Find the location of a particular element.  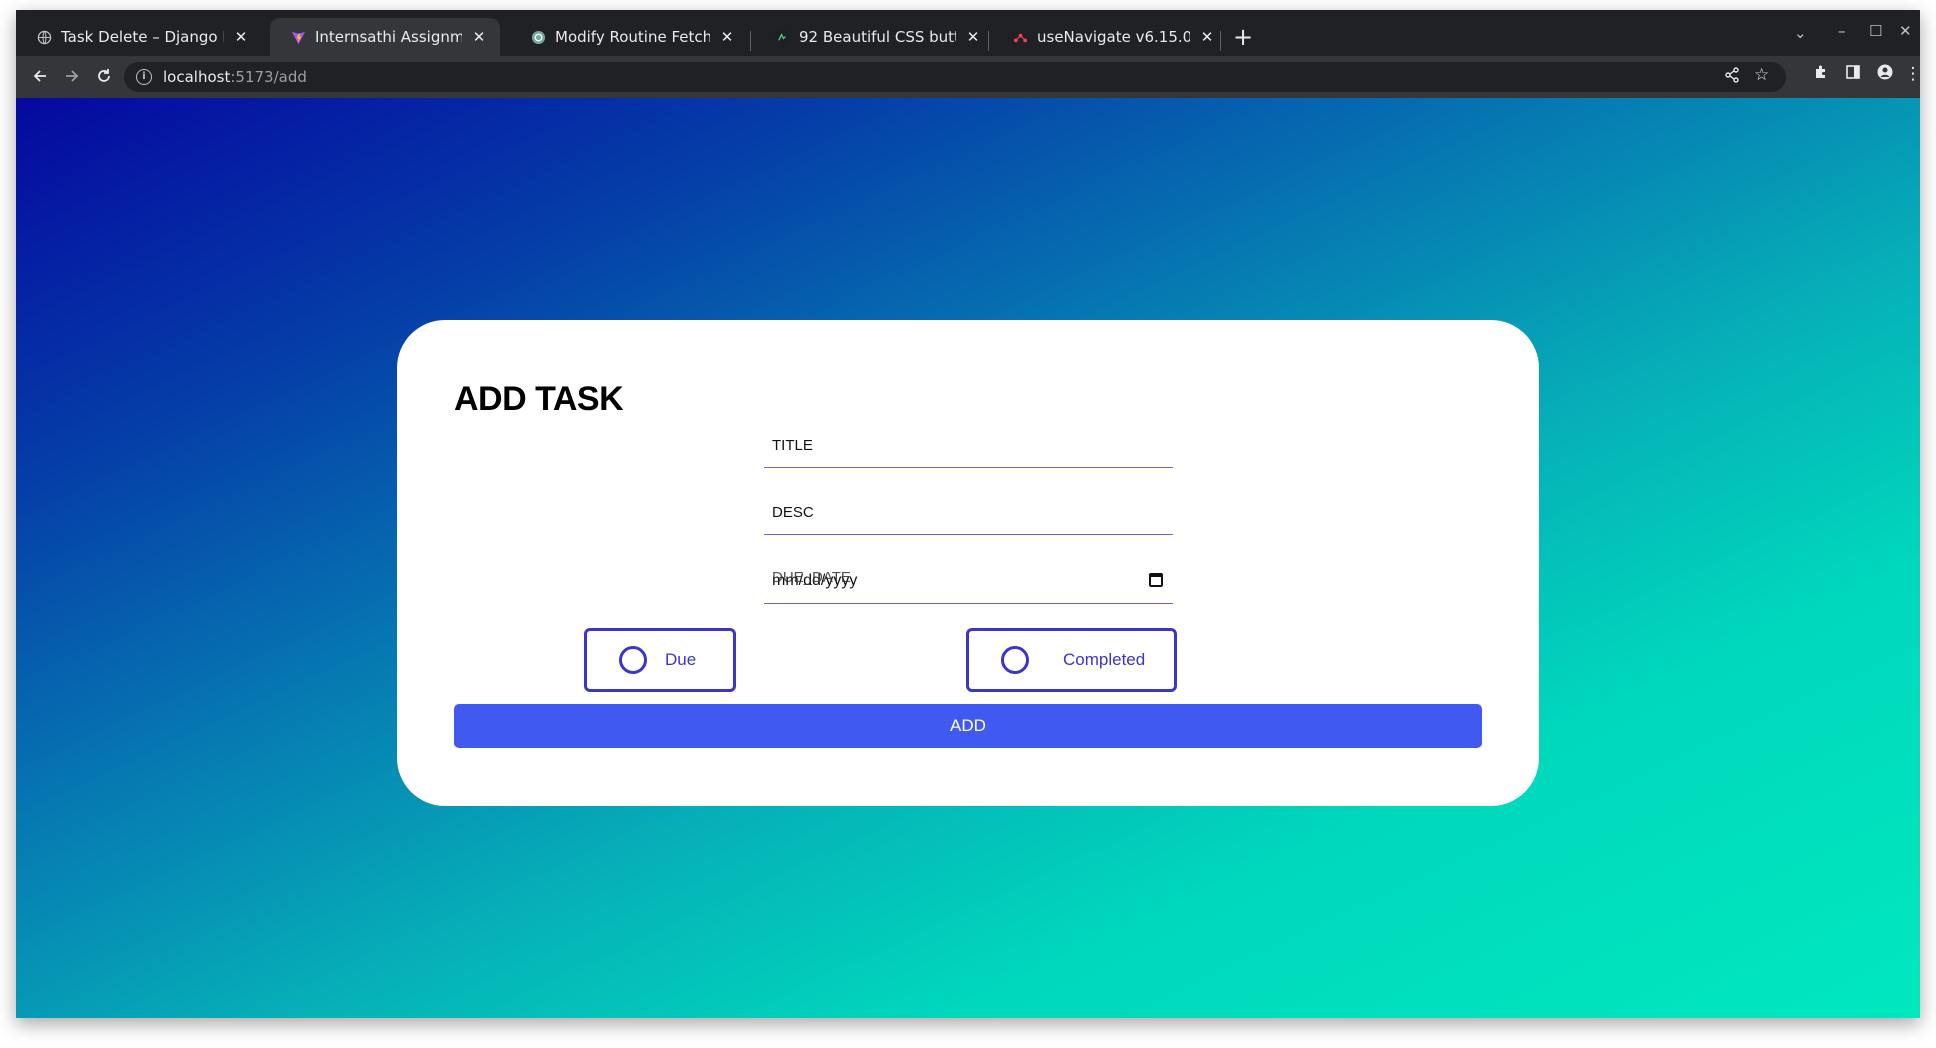

minimize-icon: – is located at coordinates (1842, 31).